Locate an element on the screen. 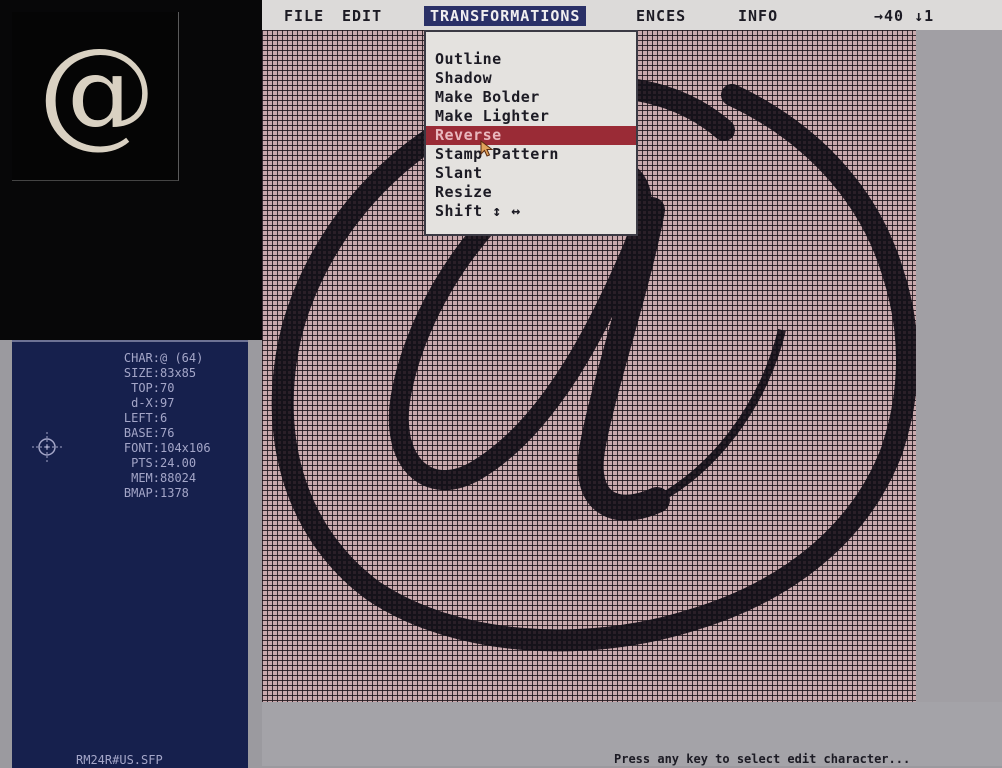 The width and height of the screenshot is (1002, 768). info-row-left: LEFT: 6 is located at coordinates (130, 418).